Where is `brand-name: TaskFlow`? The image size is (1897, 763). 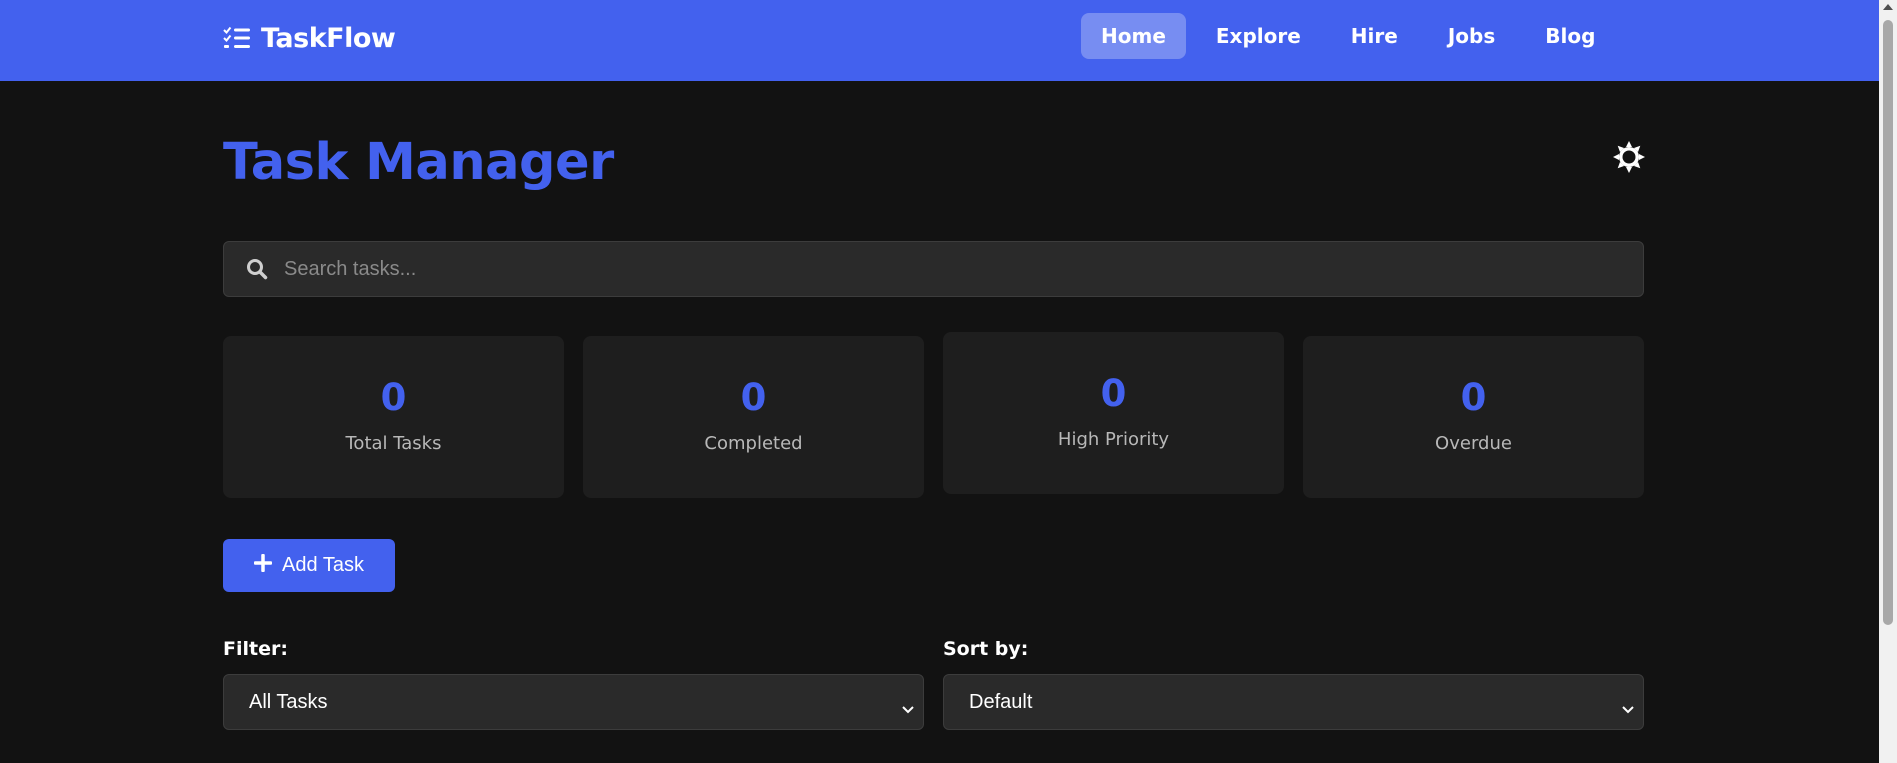 brand-name: TaskFlow is located at coordinates (328, 38).